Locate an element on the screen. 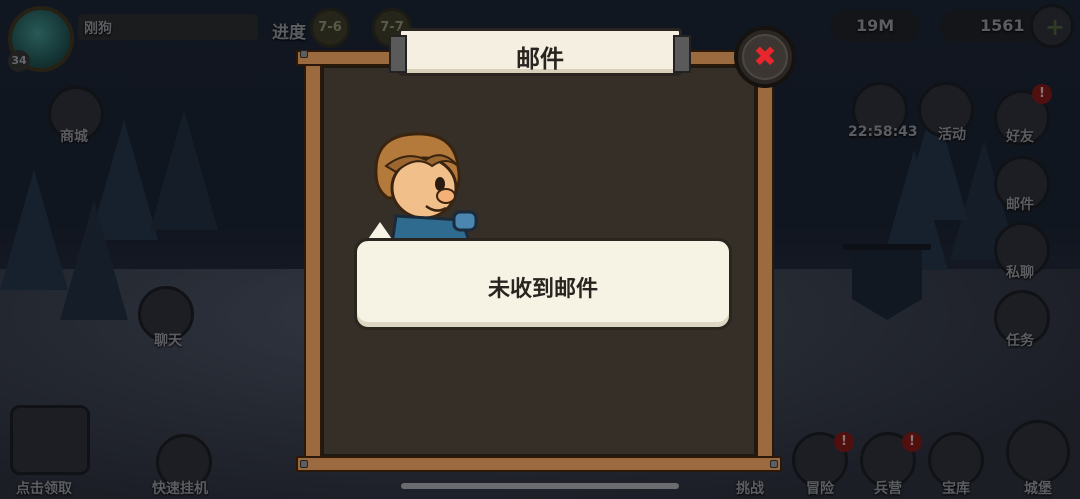  close-button-inner: ✖ is located at coordinates (765, 57).